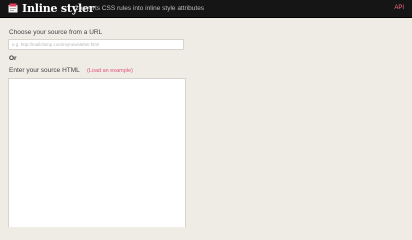 The width and height of the screenshot is (412, 240). Describe the element at coordinates (96, 44) in the screenshot. I see `source-url-input` at that location.